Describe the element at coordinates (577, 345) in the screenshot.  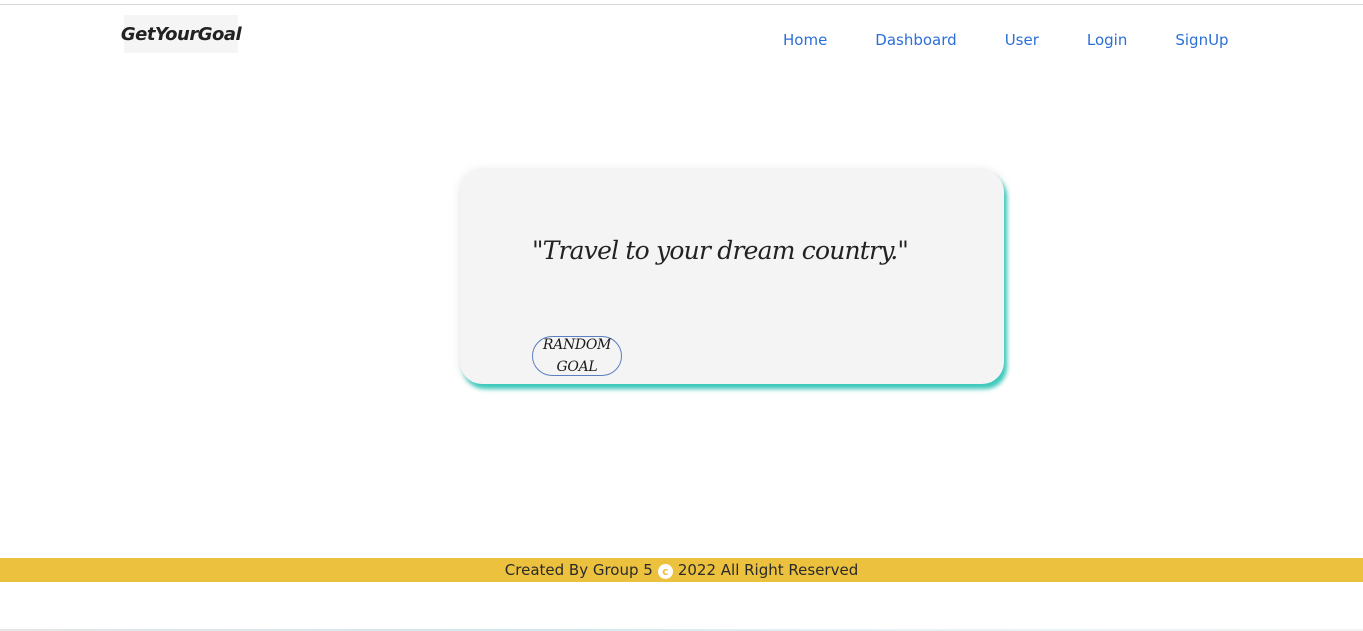
I see `random-goal-button-line-1: RANDOM` at that location.